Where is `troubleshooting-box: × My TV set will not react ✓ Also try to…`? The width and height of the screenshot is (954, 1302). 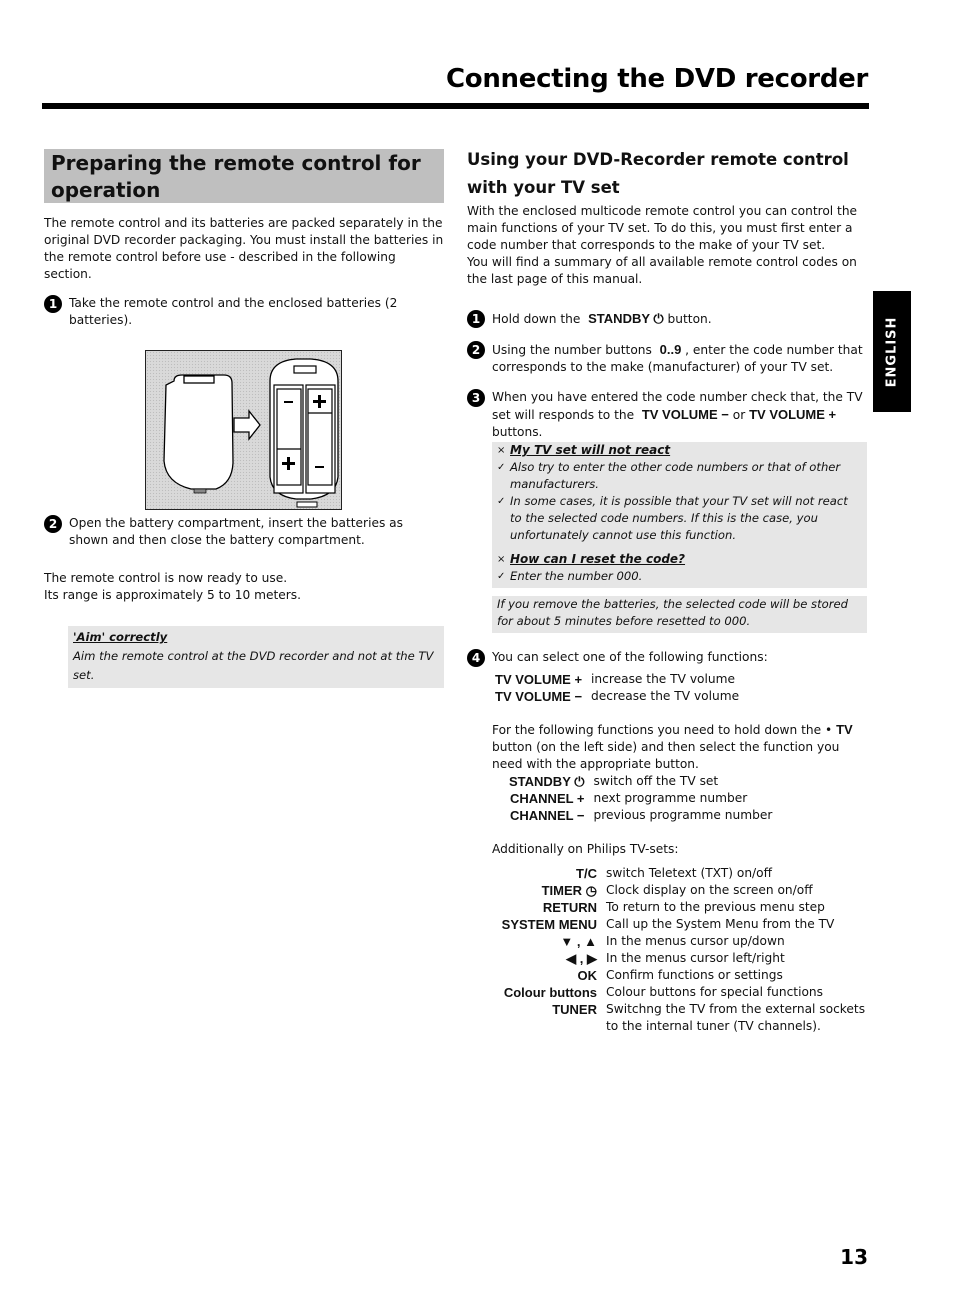 troubleshooting-box: × My TV set will not react ✓ Also try to… is located at coordinates (679, 515).